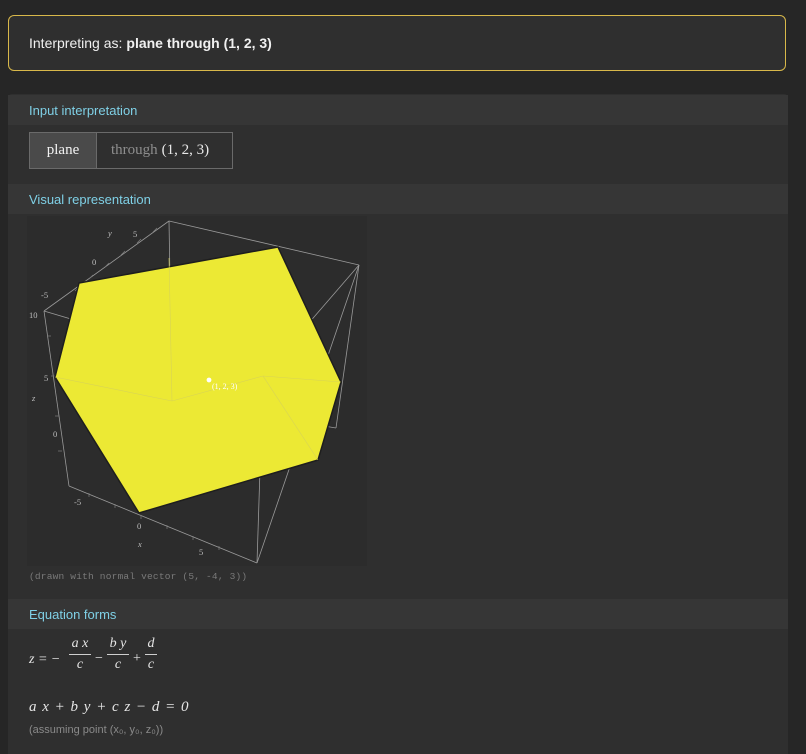 The width and height of the screenshot is (806, 754). Describe the element at coordinates (135, 234) in the screenshot. I see `y-tick-5: 5` at that location.